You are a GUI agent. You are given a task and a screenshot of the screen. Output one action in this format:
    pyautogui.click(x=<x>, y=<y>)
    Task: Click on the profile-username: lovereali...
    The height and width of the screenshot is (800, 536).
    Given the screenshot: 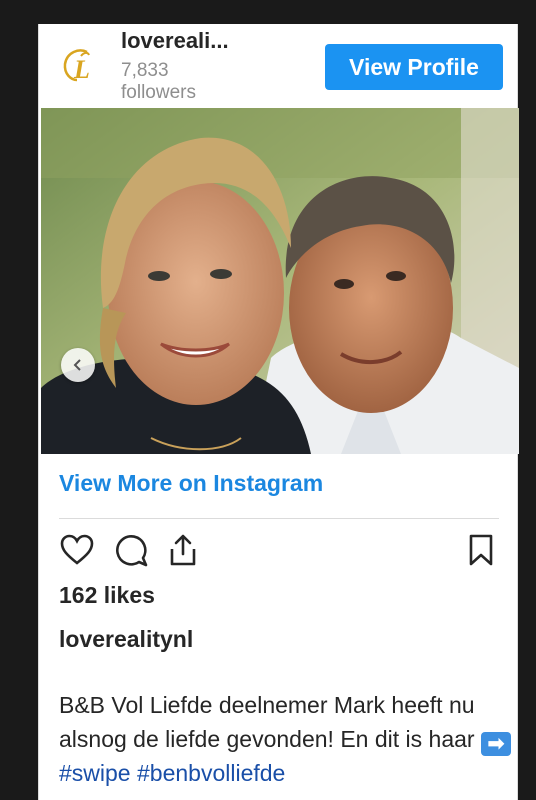 What is the action you would take?
    pyautogui.click(x=175, y=41)
    